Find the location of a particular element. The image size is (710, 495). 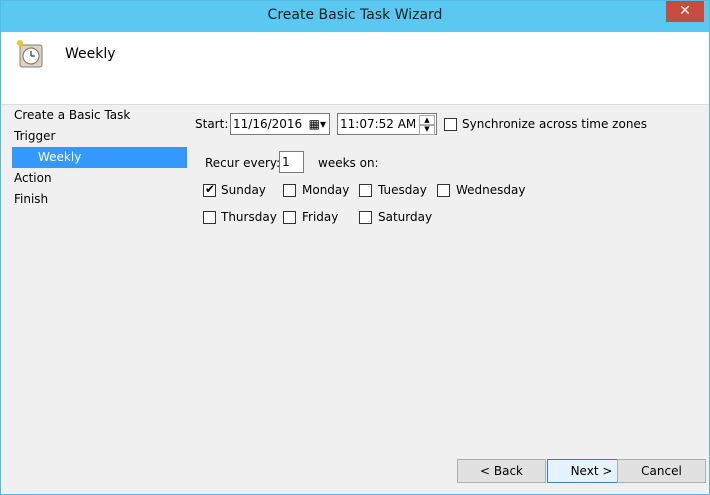

check-icon: ✔ is located at coordinates (210, 189).